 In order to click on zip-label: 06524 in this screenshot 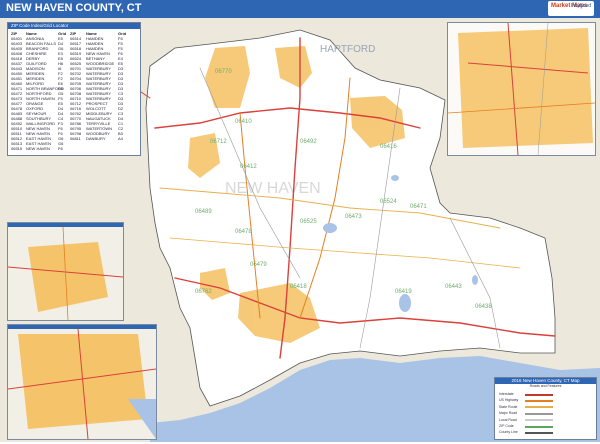, I will do `click(388, 202)`.